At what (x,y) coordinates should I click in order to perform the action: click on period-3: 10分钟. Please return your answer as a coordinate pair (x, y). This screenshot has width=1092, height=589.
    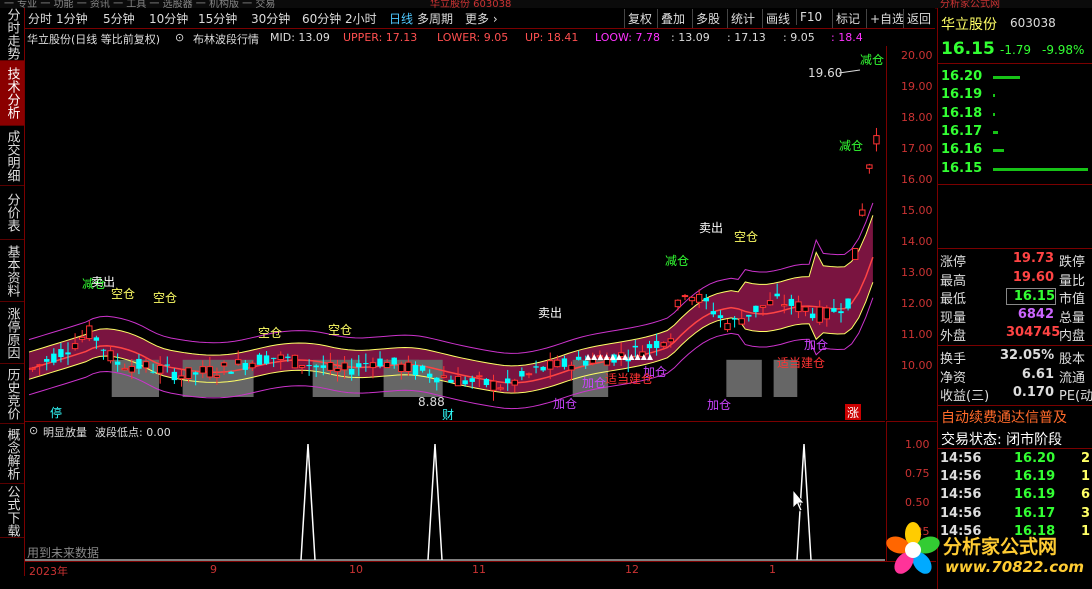
    Looking at the image, I should click on (168, 18).